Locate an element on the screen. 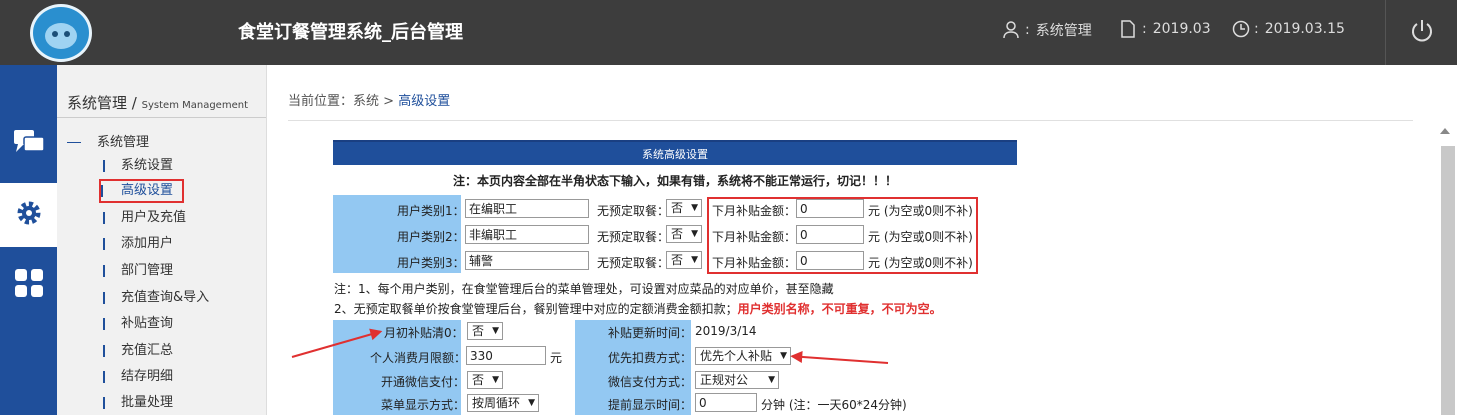 The height and width of the screenshot is (415, 1457). power-button is located at coordinates (1421, 32).